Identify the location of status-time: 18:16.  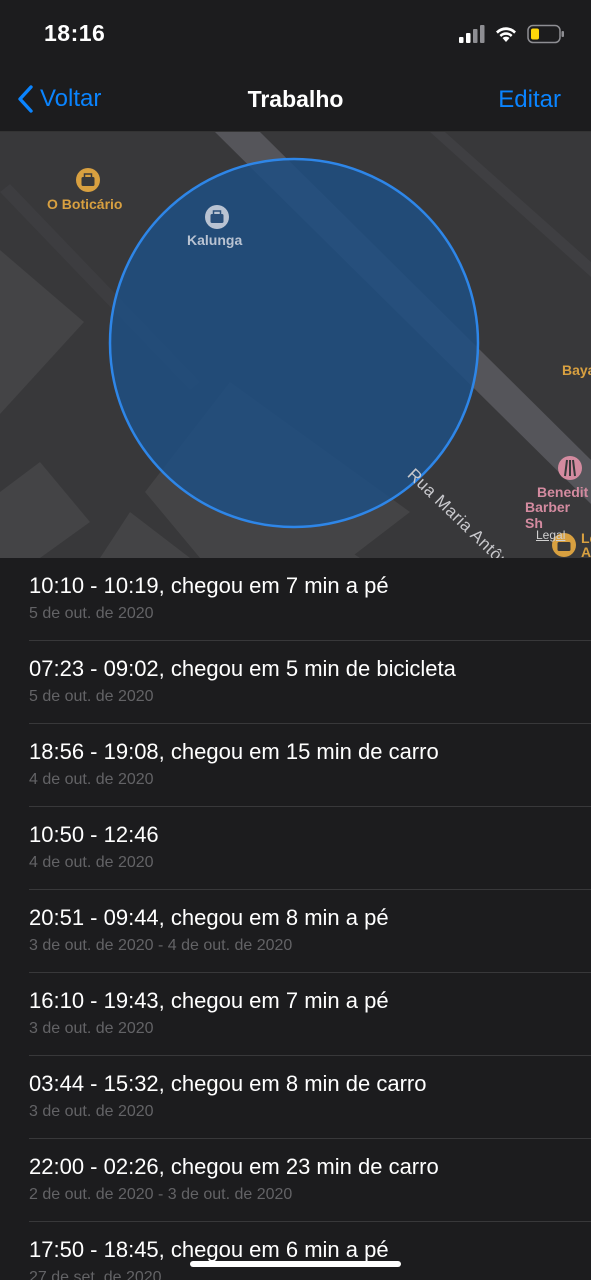
(75, 33).